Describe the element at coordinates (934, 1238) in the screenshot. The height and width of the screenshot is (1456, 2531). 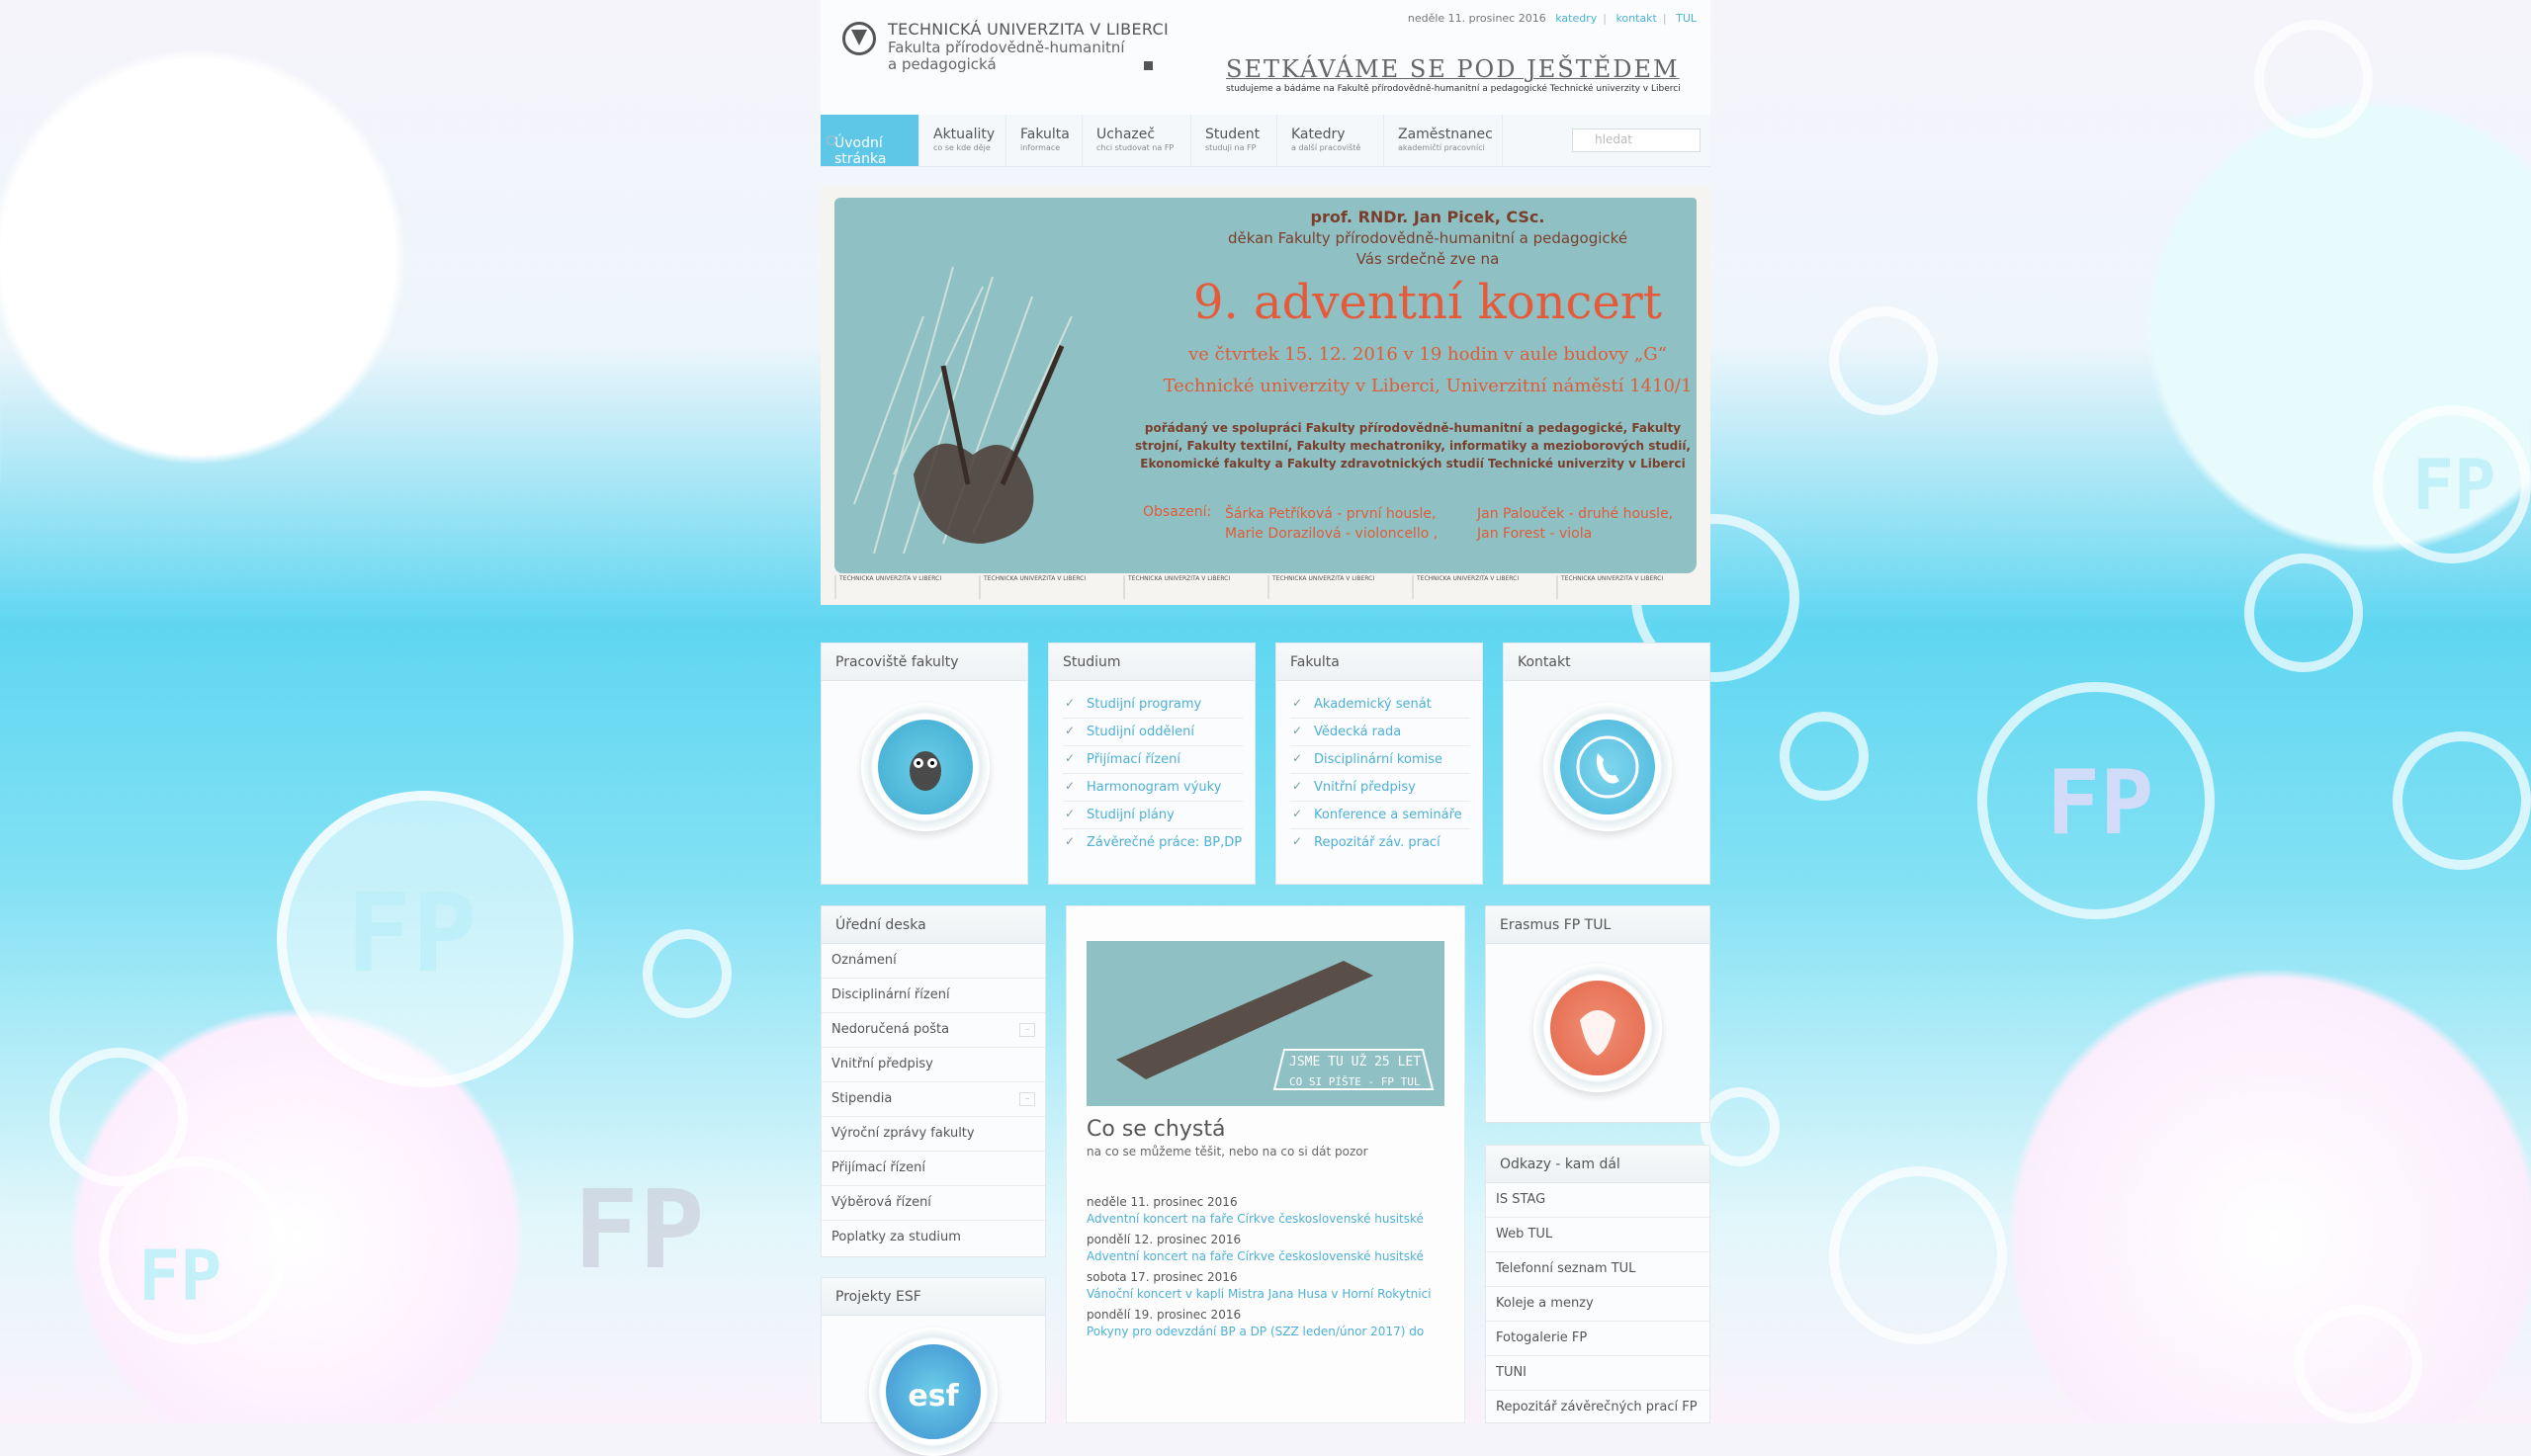
I see `list-item: Poplatky za studium` at that location.